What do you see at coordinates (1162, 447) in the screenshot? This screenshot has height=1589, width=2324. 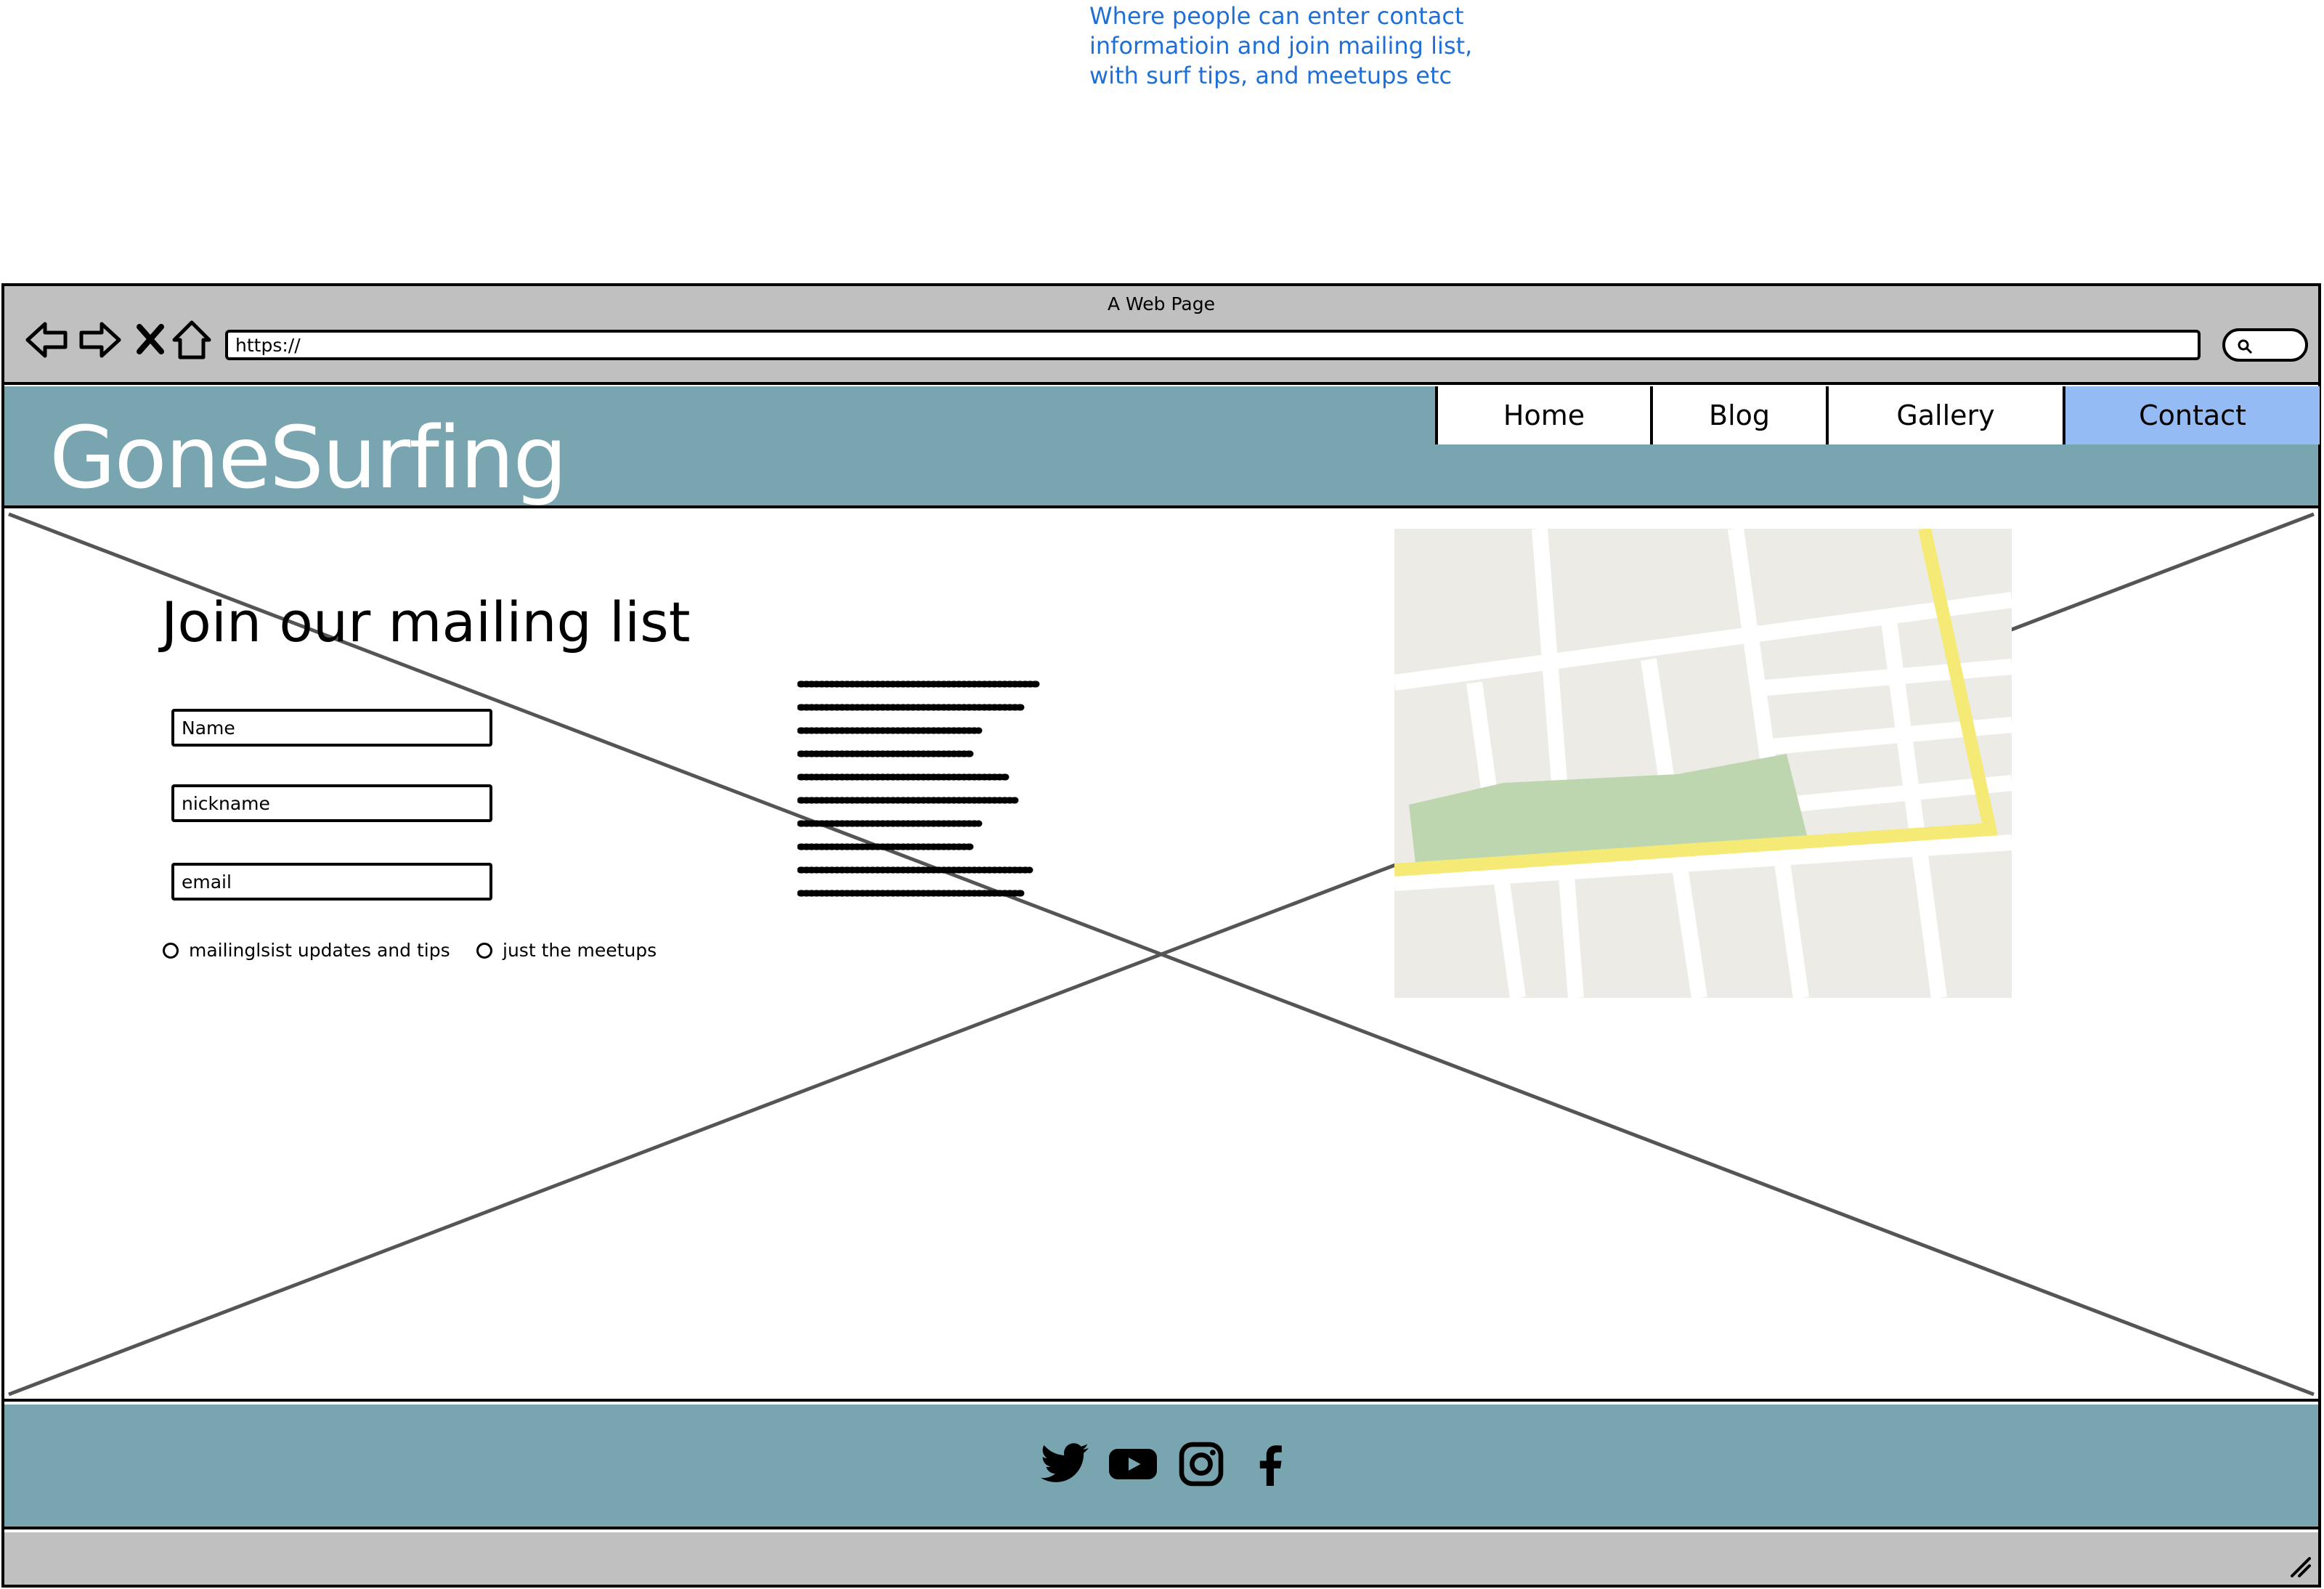 I see `site-header: GoneSurfing Home Blog Gallery Contact` at bounding box center [1162, 447].